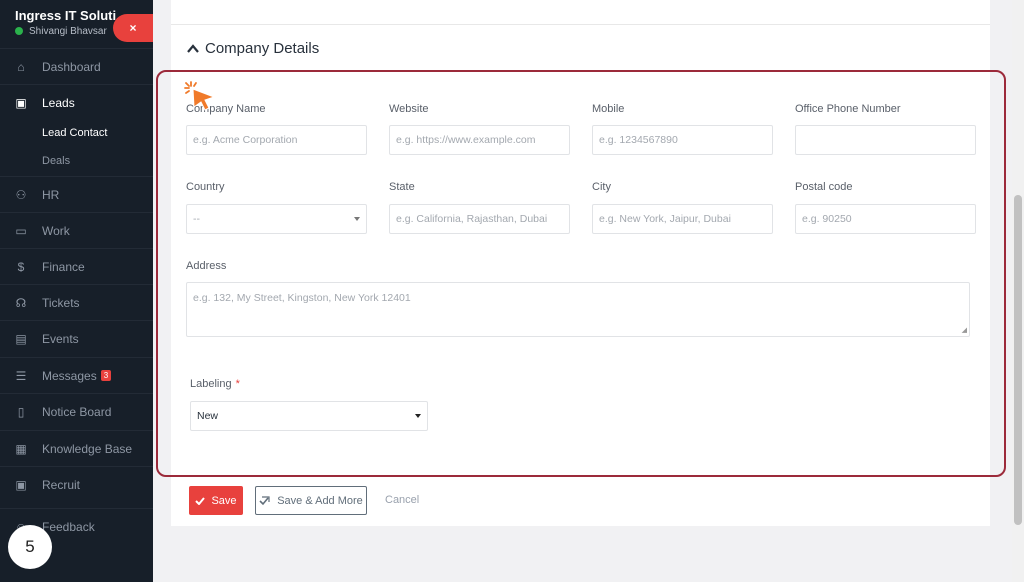  Describe the element at coordinates (265, 500) in the screenshot. I see `double-check-icon` at that location.